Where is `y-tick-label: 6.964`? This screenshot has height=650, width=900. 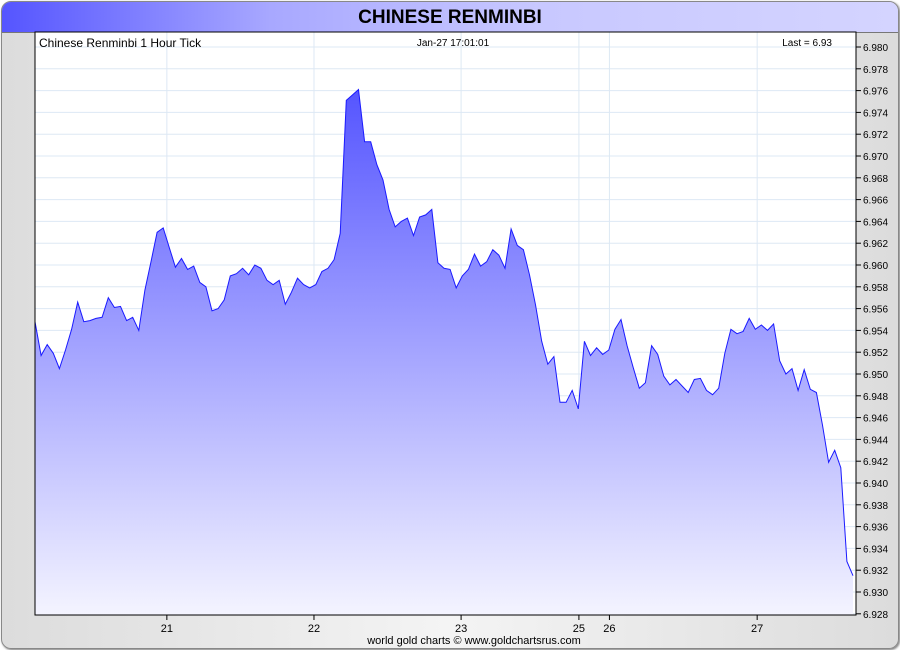
y-tick-label: 6.964 is located at coordinates (875, 222).